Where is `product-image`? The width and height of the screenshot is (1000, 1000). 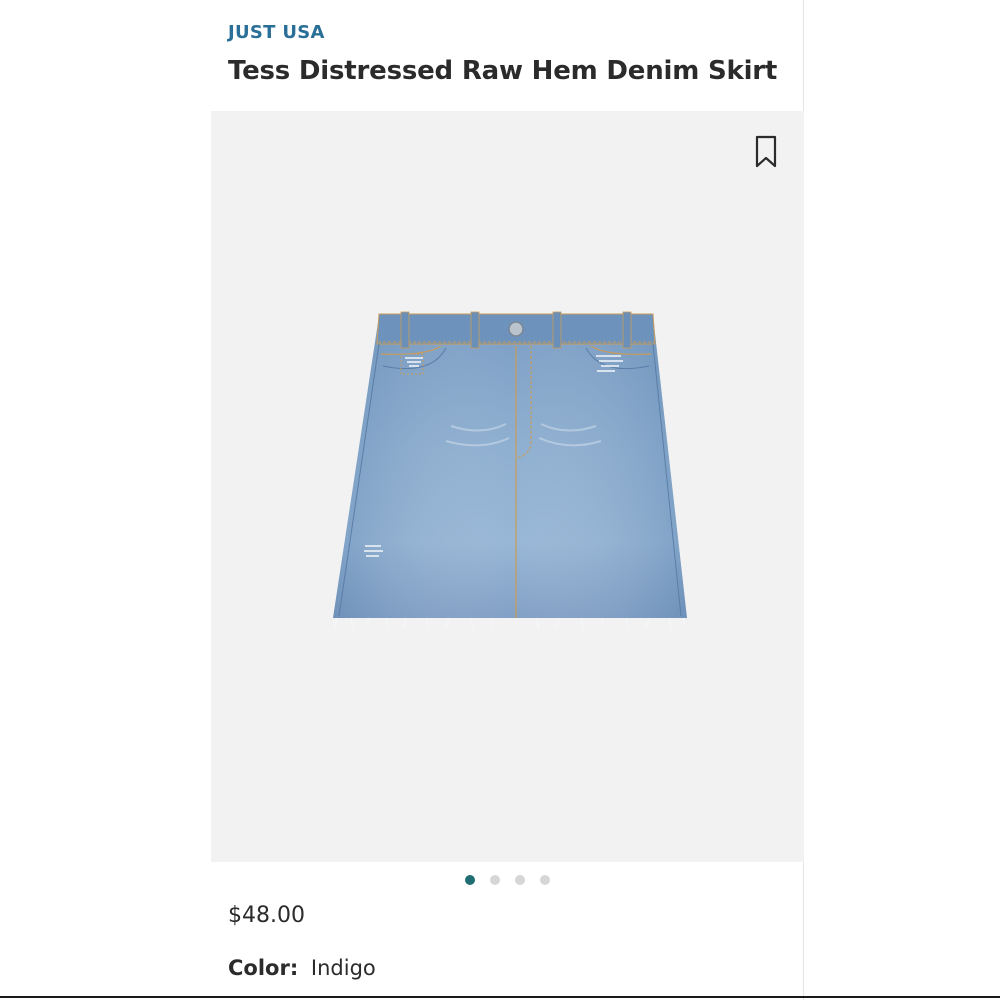 product-image is located at coordinates (510, 472).